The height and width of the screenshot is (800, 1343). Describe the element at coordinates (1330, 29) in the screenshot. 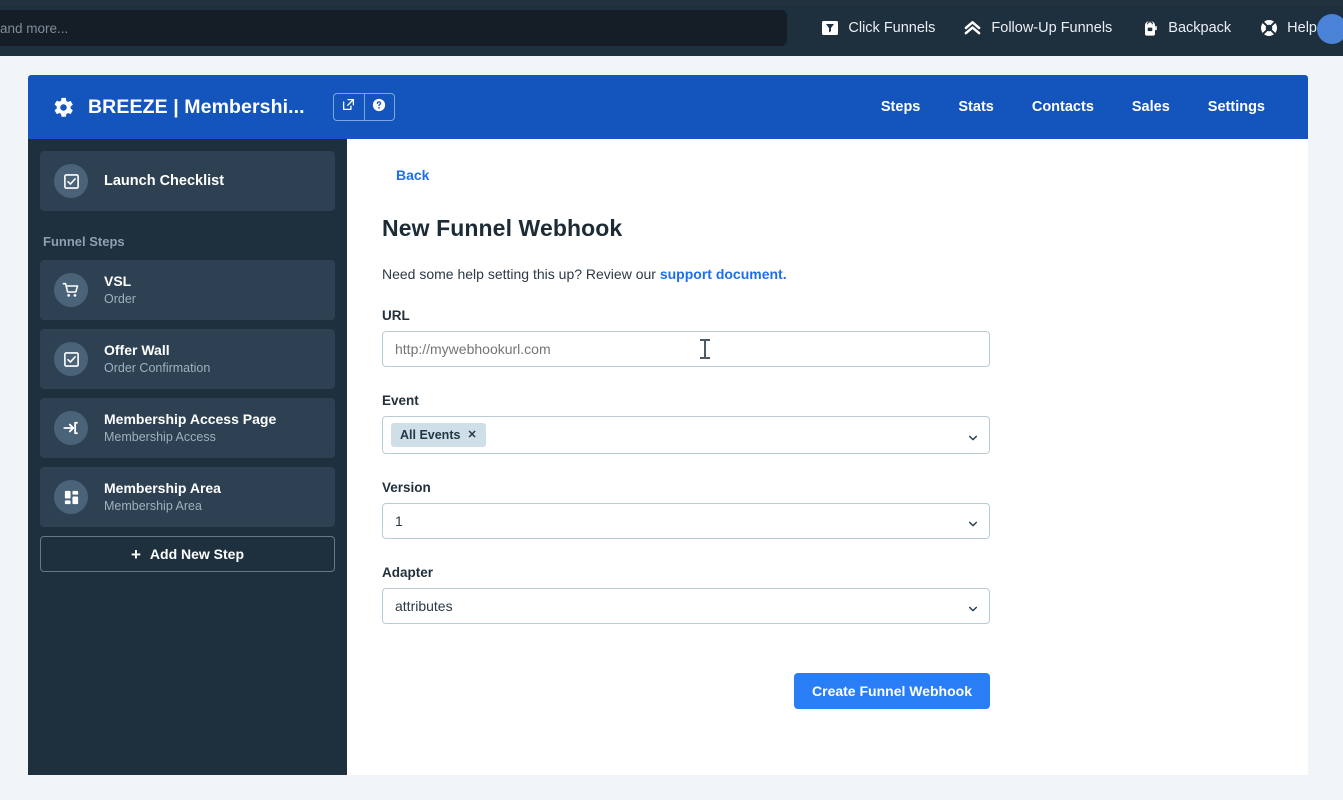

I see `avatar` at that location.